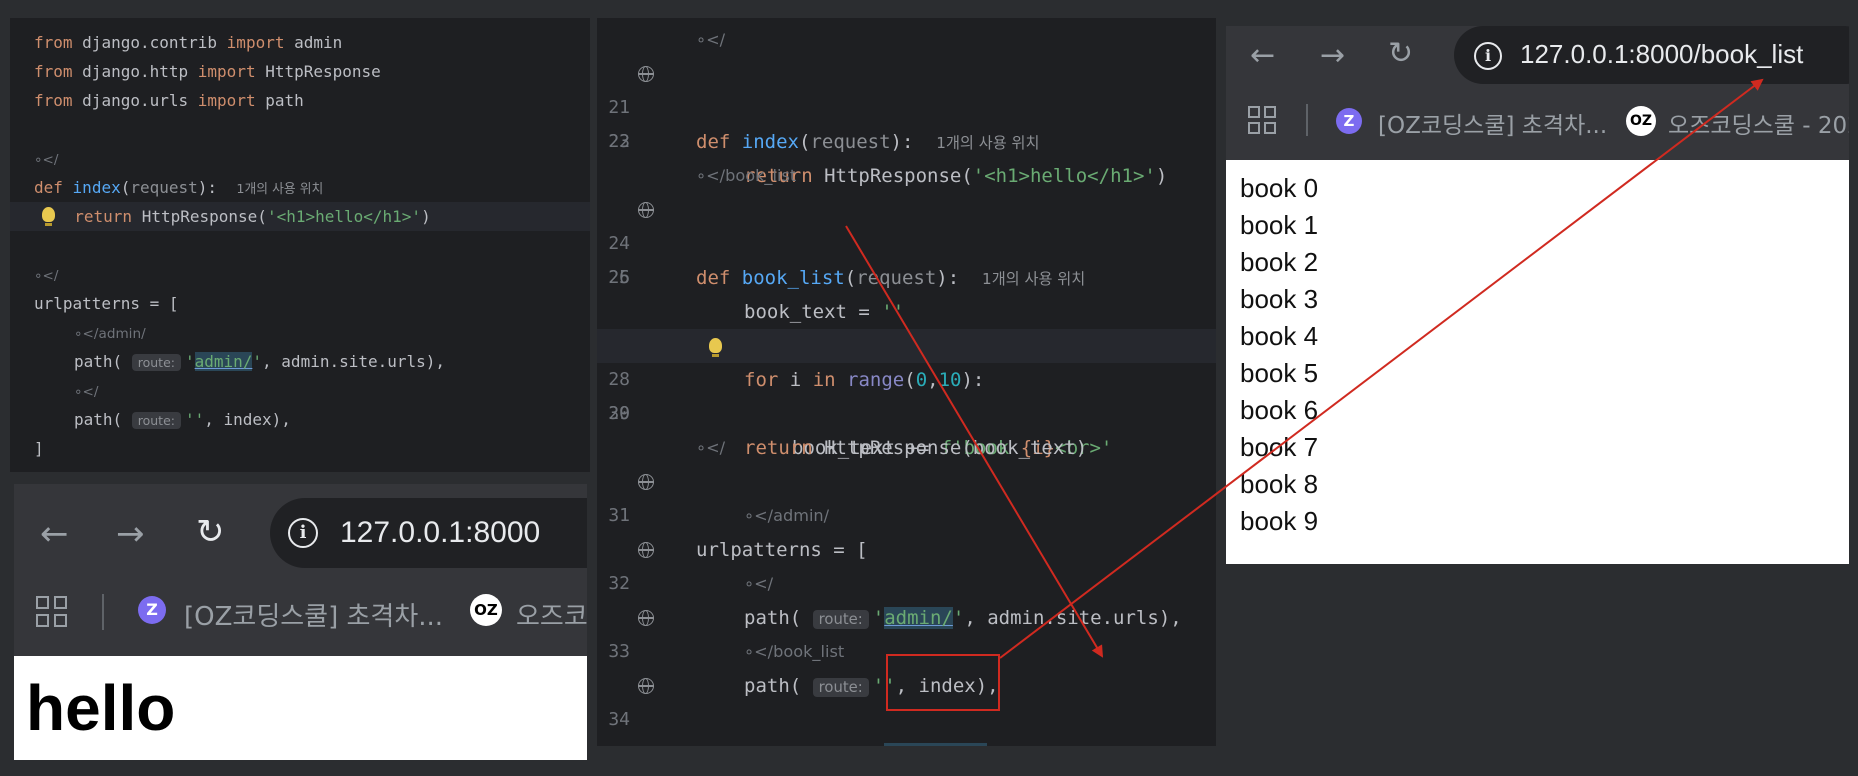 The image size is (1858, 776). What do you see at coordinates (608, 105) in the screenshot?
I see `code-line-21: 21 def index(request): 1개의 사용 위치` at bounding box center [608, 105].